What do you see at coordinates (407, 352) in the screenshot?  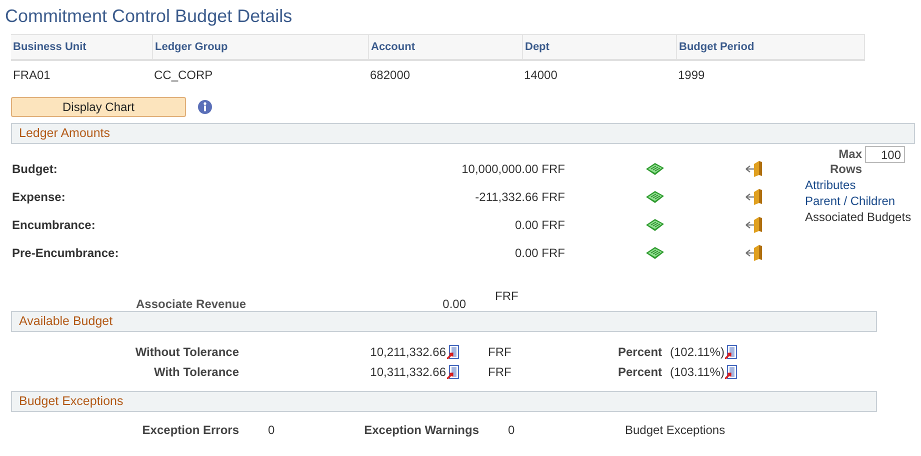 I see `available-amount: 10,211,332.66` at bounding box center [407, 352].